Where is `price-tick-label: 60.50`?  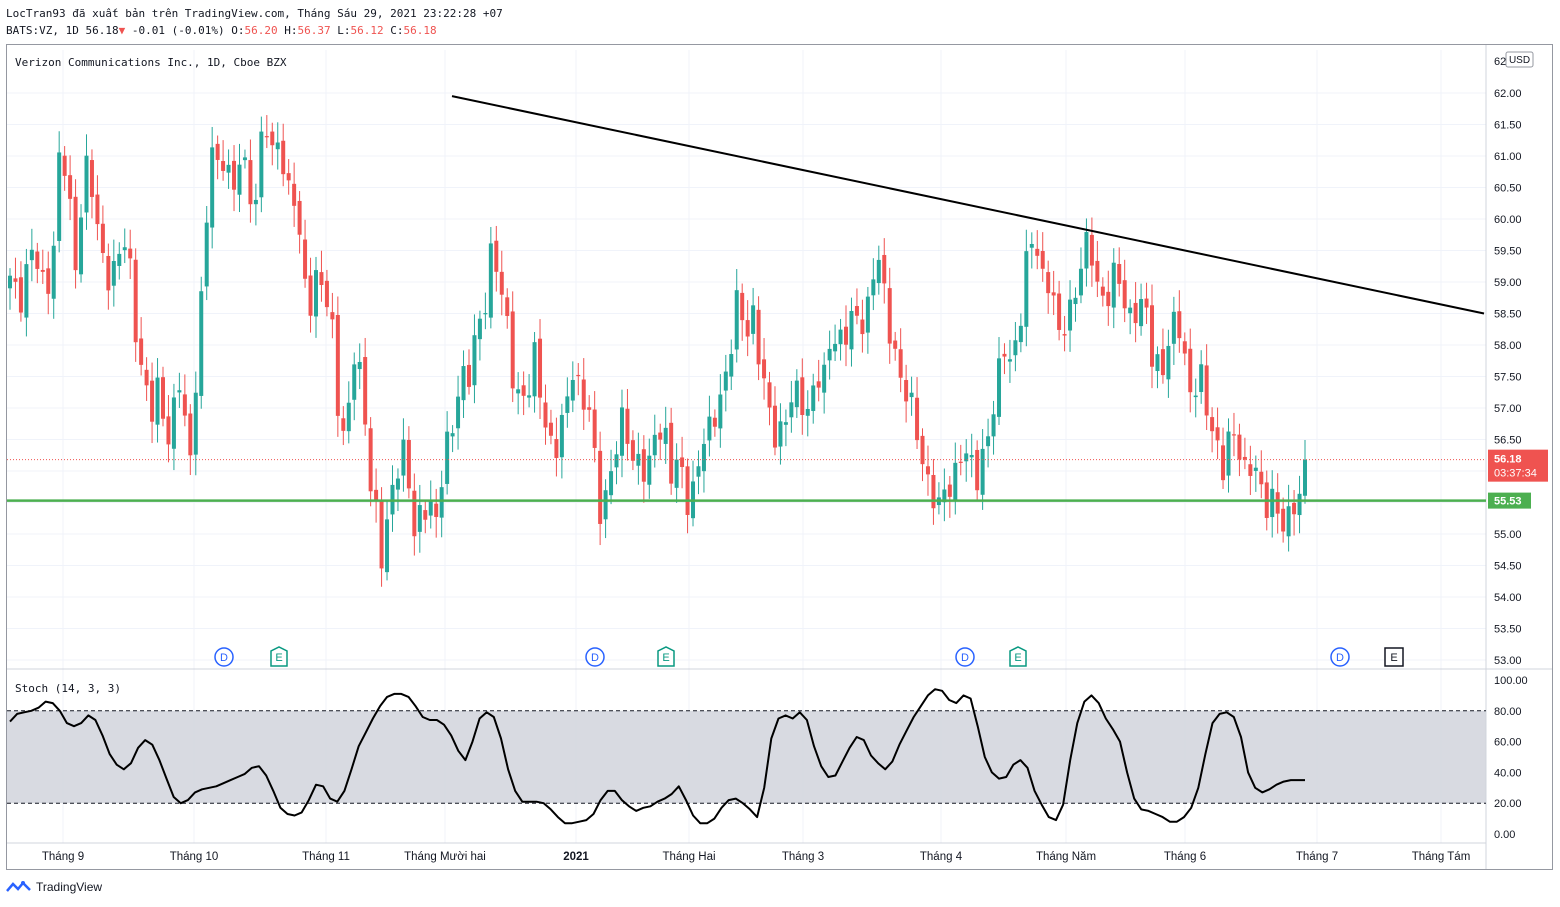 price-tick-label: 60.50 is located at coordinates (1508, 189).